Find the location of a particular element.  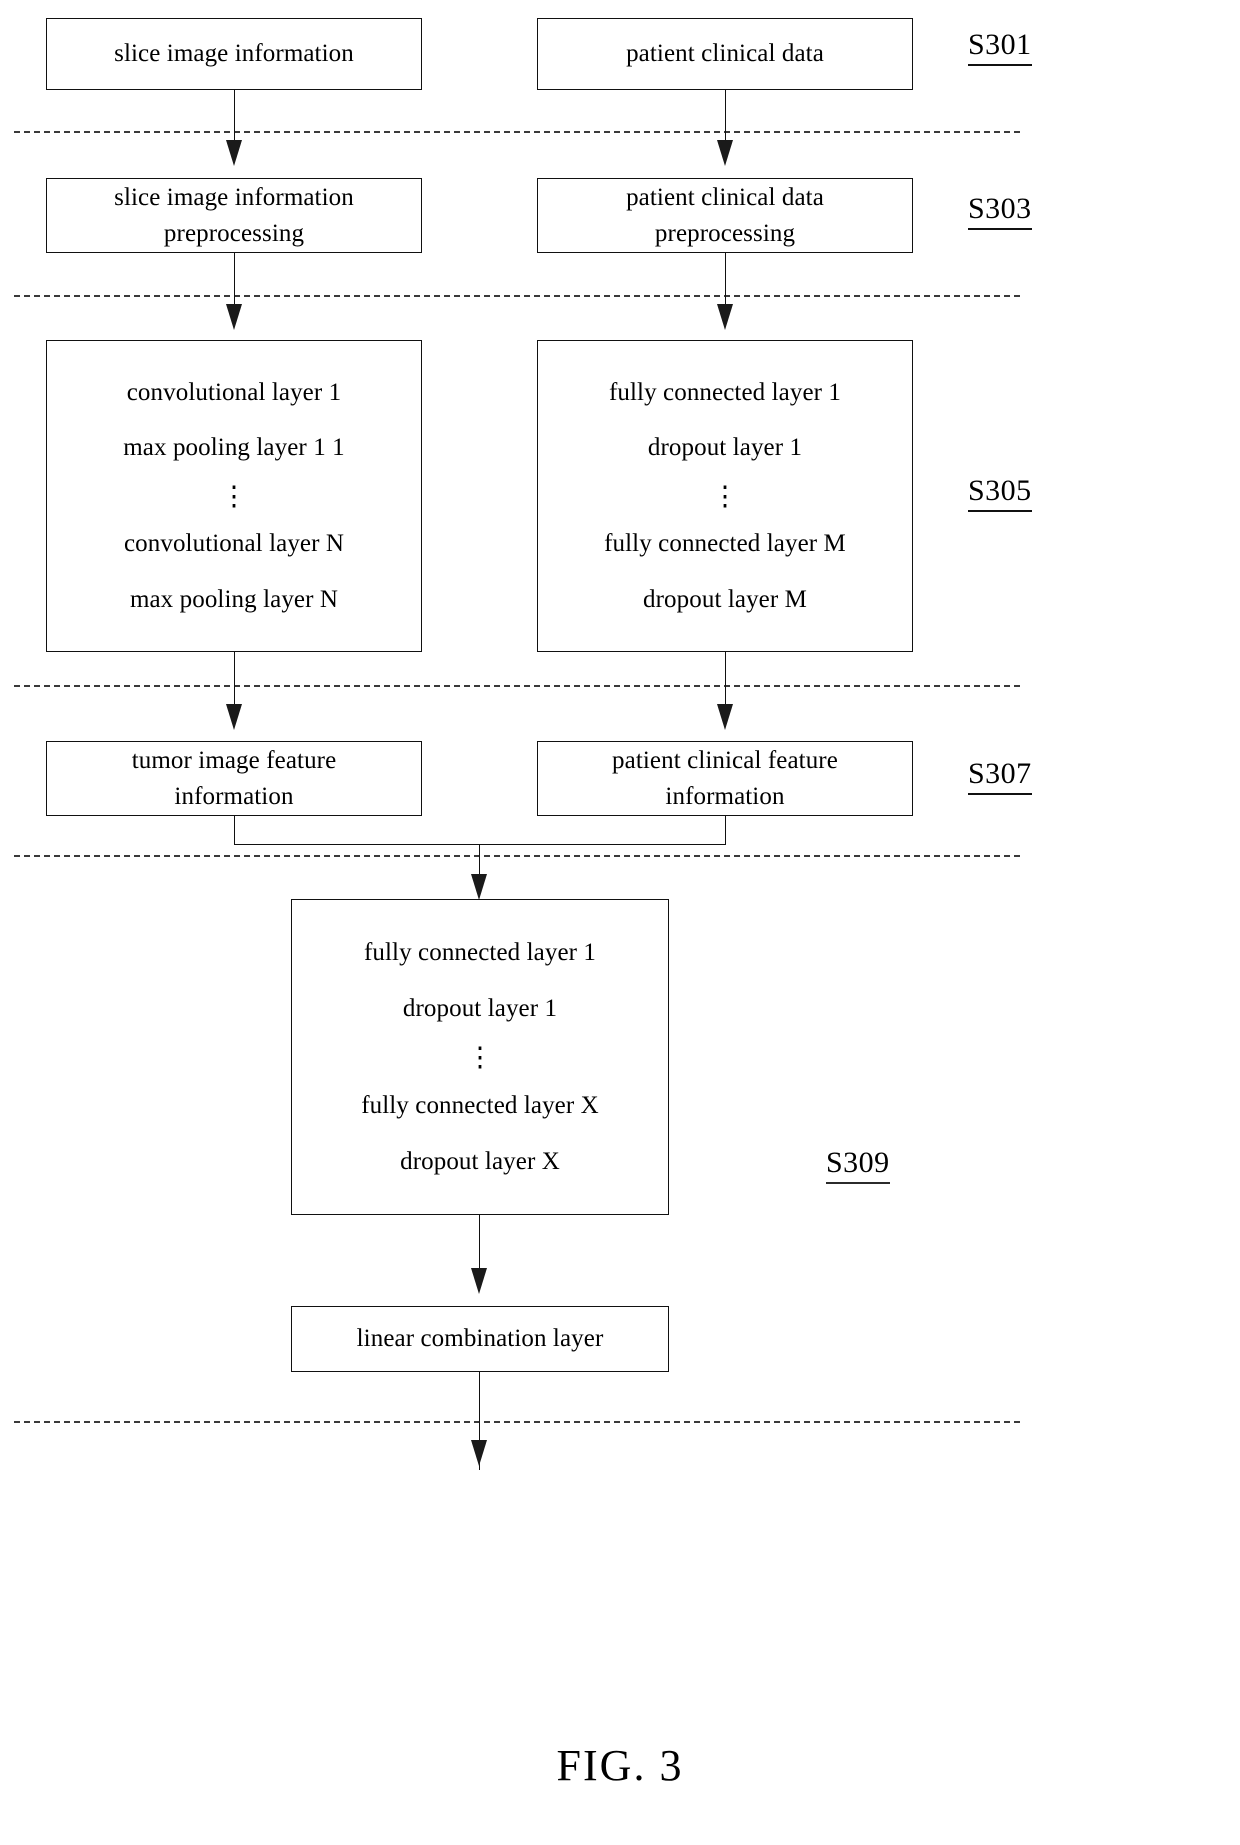

box-tumor-image-feature-information-line-1: tumor image feature is located at coordinates (234, 760).